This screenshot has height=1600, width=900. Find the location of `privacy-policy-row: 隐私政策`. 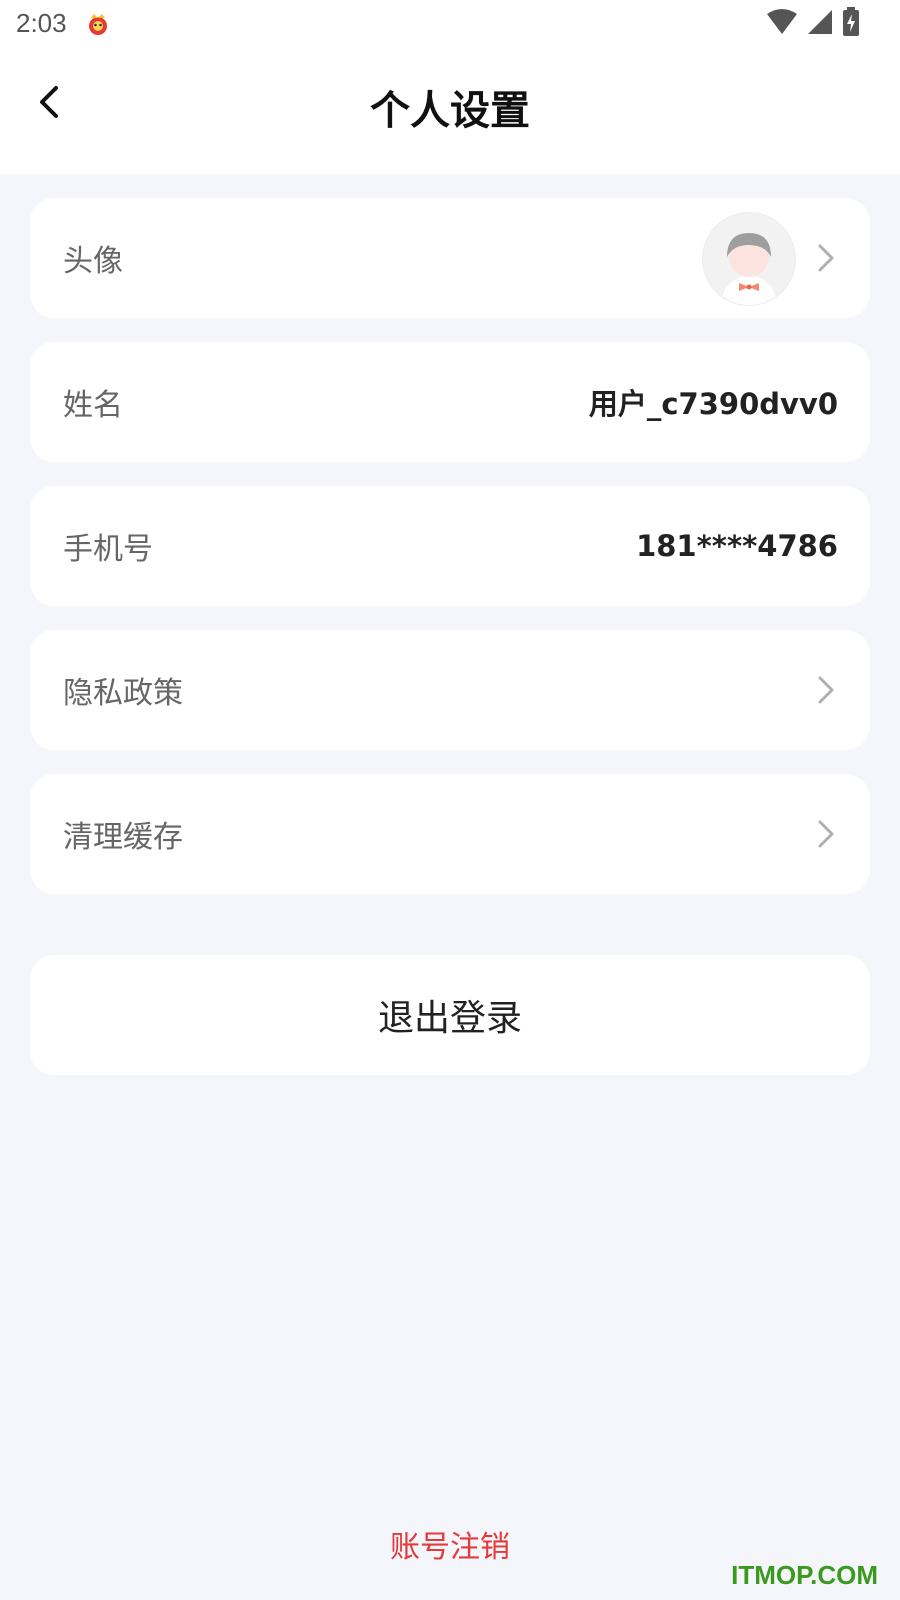

privacy-policy-row: 隐私政策 is located at coordinates (450, 690).